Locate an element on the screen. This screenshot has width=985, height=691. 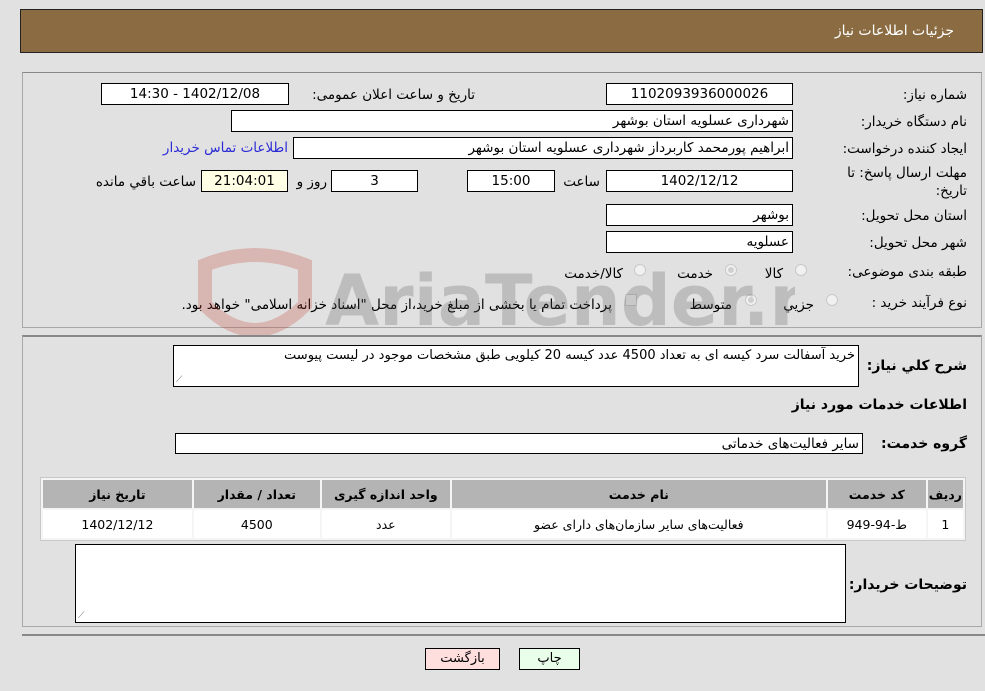
buyer-contact-link: اطلاعات تماس خریدار is located at coordinates (225, 148).